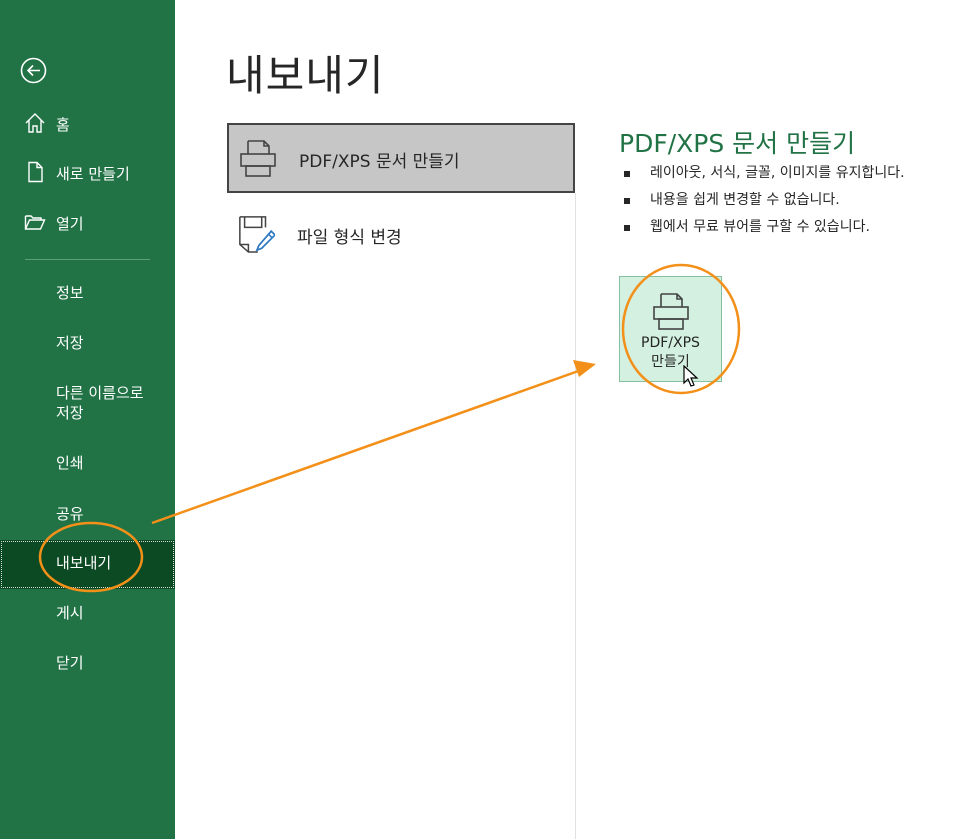 Image resolution: width=960 pixels, height=839 pixels. I want to click on sidebar-item-save-as: 다른 이름으로 저장, so click(87, 403).